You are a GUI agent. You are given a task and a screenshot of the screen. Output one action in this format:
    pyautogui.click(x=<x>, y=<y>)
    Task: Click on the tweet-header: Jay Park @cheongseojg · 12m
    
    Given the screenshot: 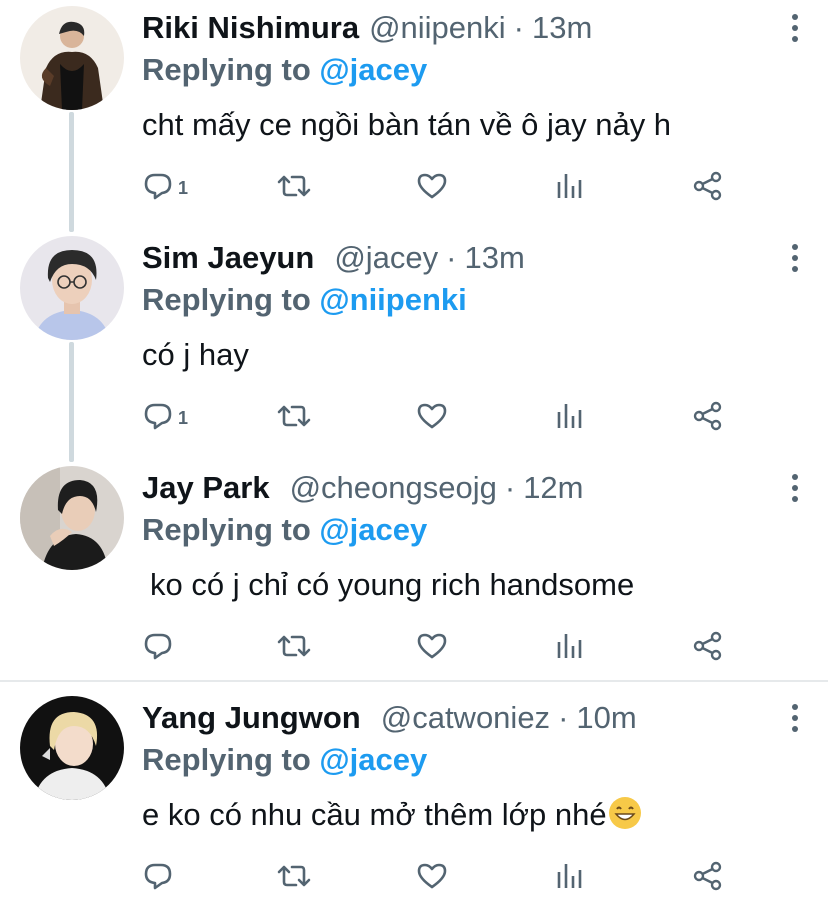 What is the action you would take?
    pyautogui.click(x=363, y=488)
    